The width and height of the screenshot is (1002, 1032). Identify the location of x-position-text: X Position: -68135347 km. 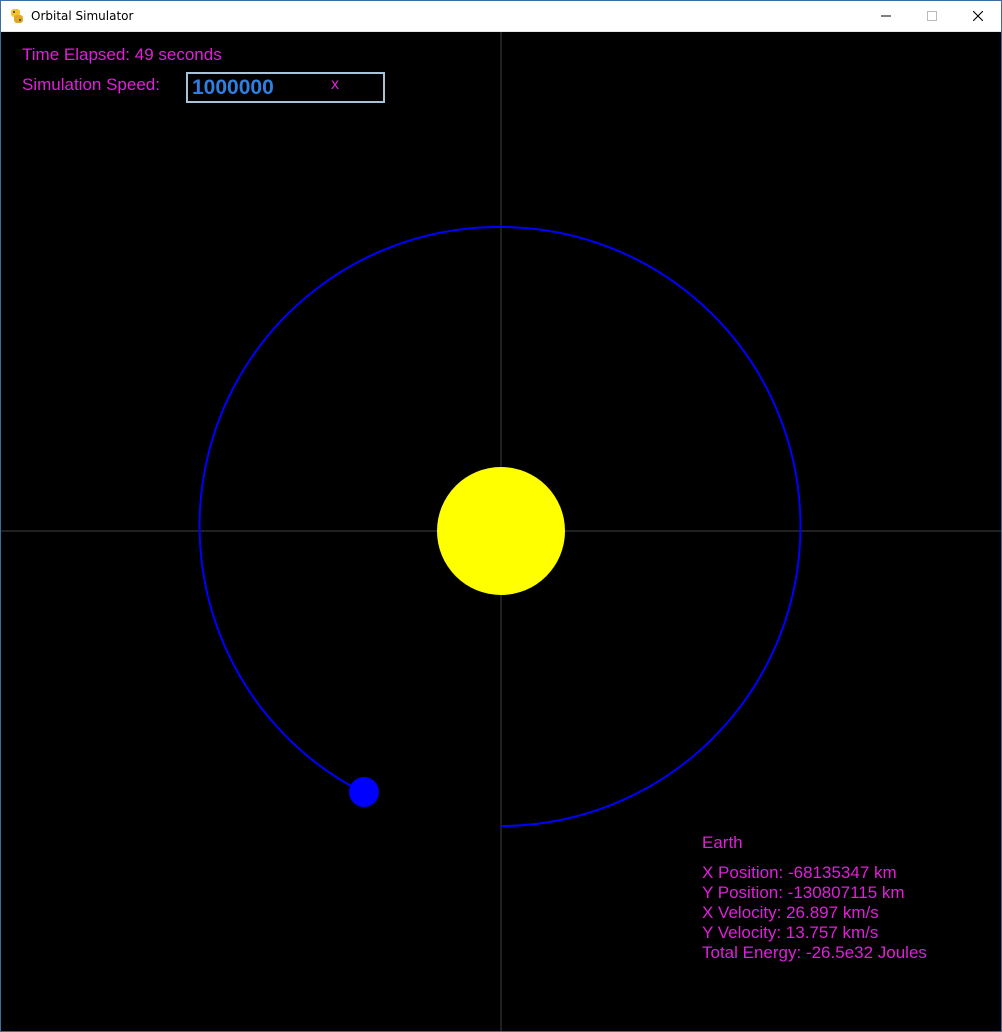
(799, 872).